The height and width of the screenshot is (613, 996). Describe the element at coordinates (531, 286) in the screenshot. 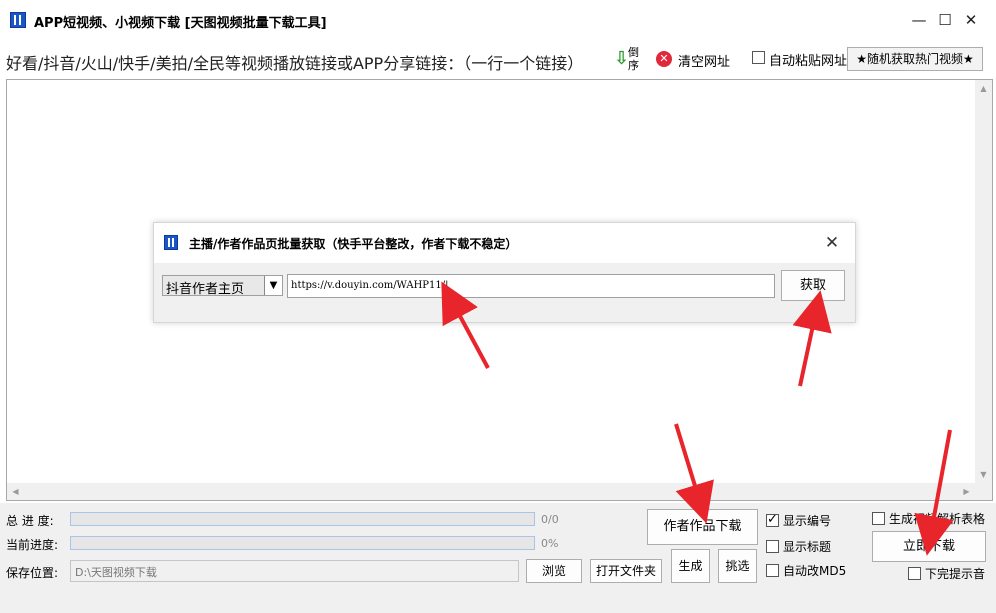

I see `author-url-input: https://v.douyin.com/WAHP11/|` at that location.